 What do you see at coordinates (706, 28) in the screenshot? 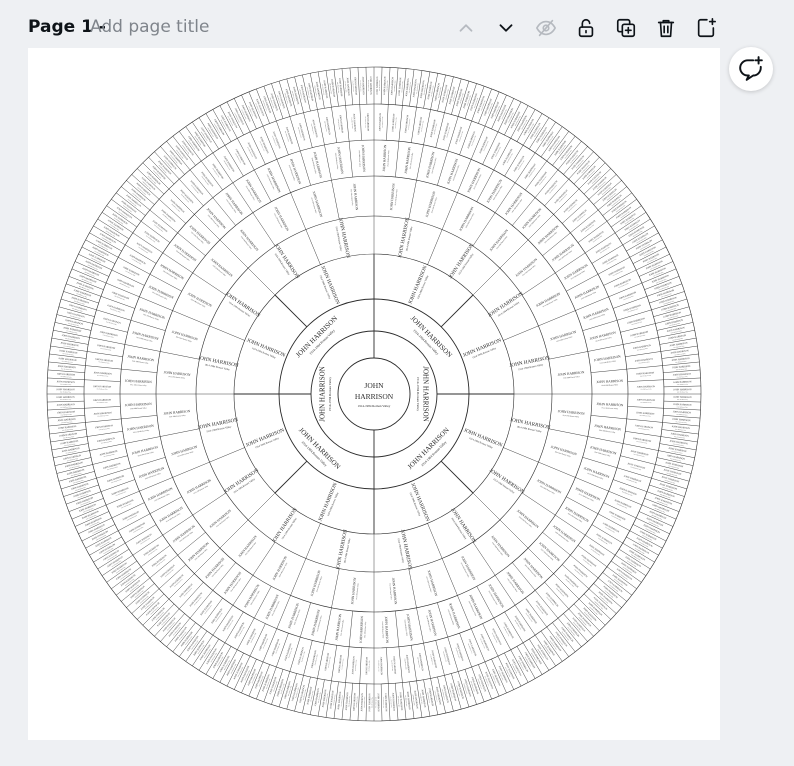
I see `add-page-button` at bounding box center [706, 28].